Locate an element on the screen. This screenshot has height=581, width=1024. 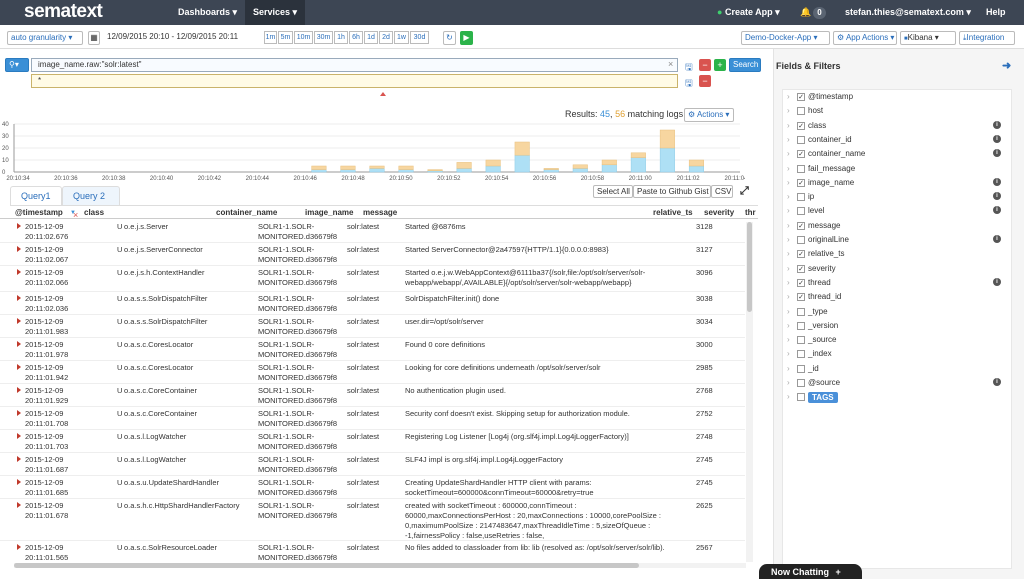
paste-gist-button: Paste to Github Gist is located at coordinates (672, 191).